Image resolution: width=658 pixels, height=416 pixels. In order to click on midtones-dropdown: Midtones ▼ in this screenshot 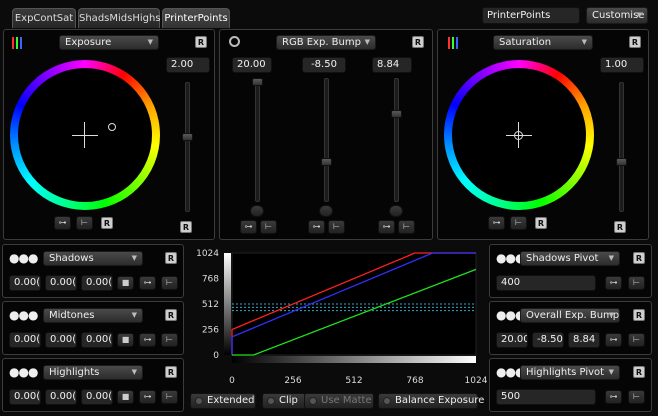, I will do `click(93, 315)`.